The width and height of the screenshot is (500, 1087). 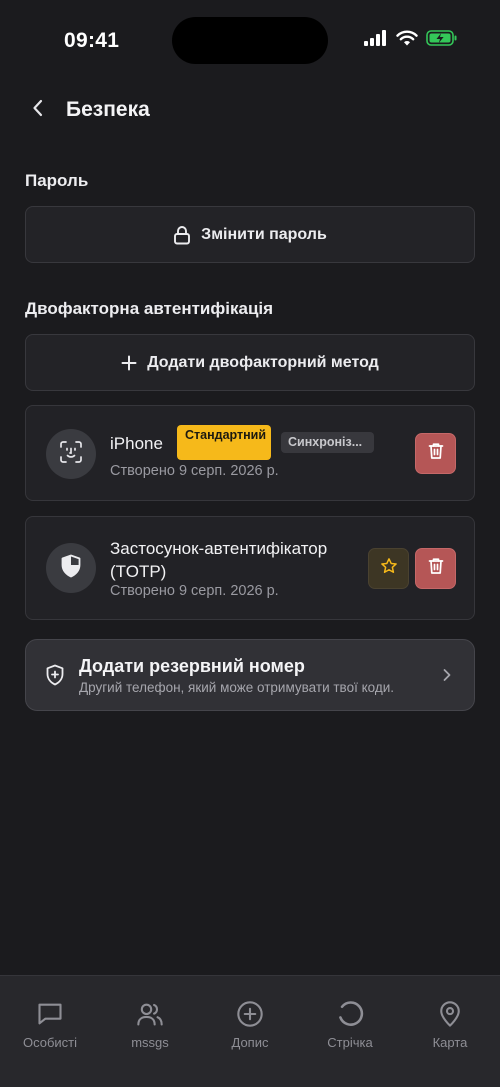 I want to click on tab-label: Стрічка, so click(x=350, y=1042).